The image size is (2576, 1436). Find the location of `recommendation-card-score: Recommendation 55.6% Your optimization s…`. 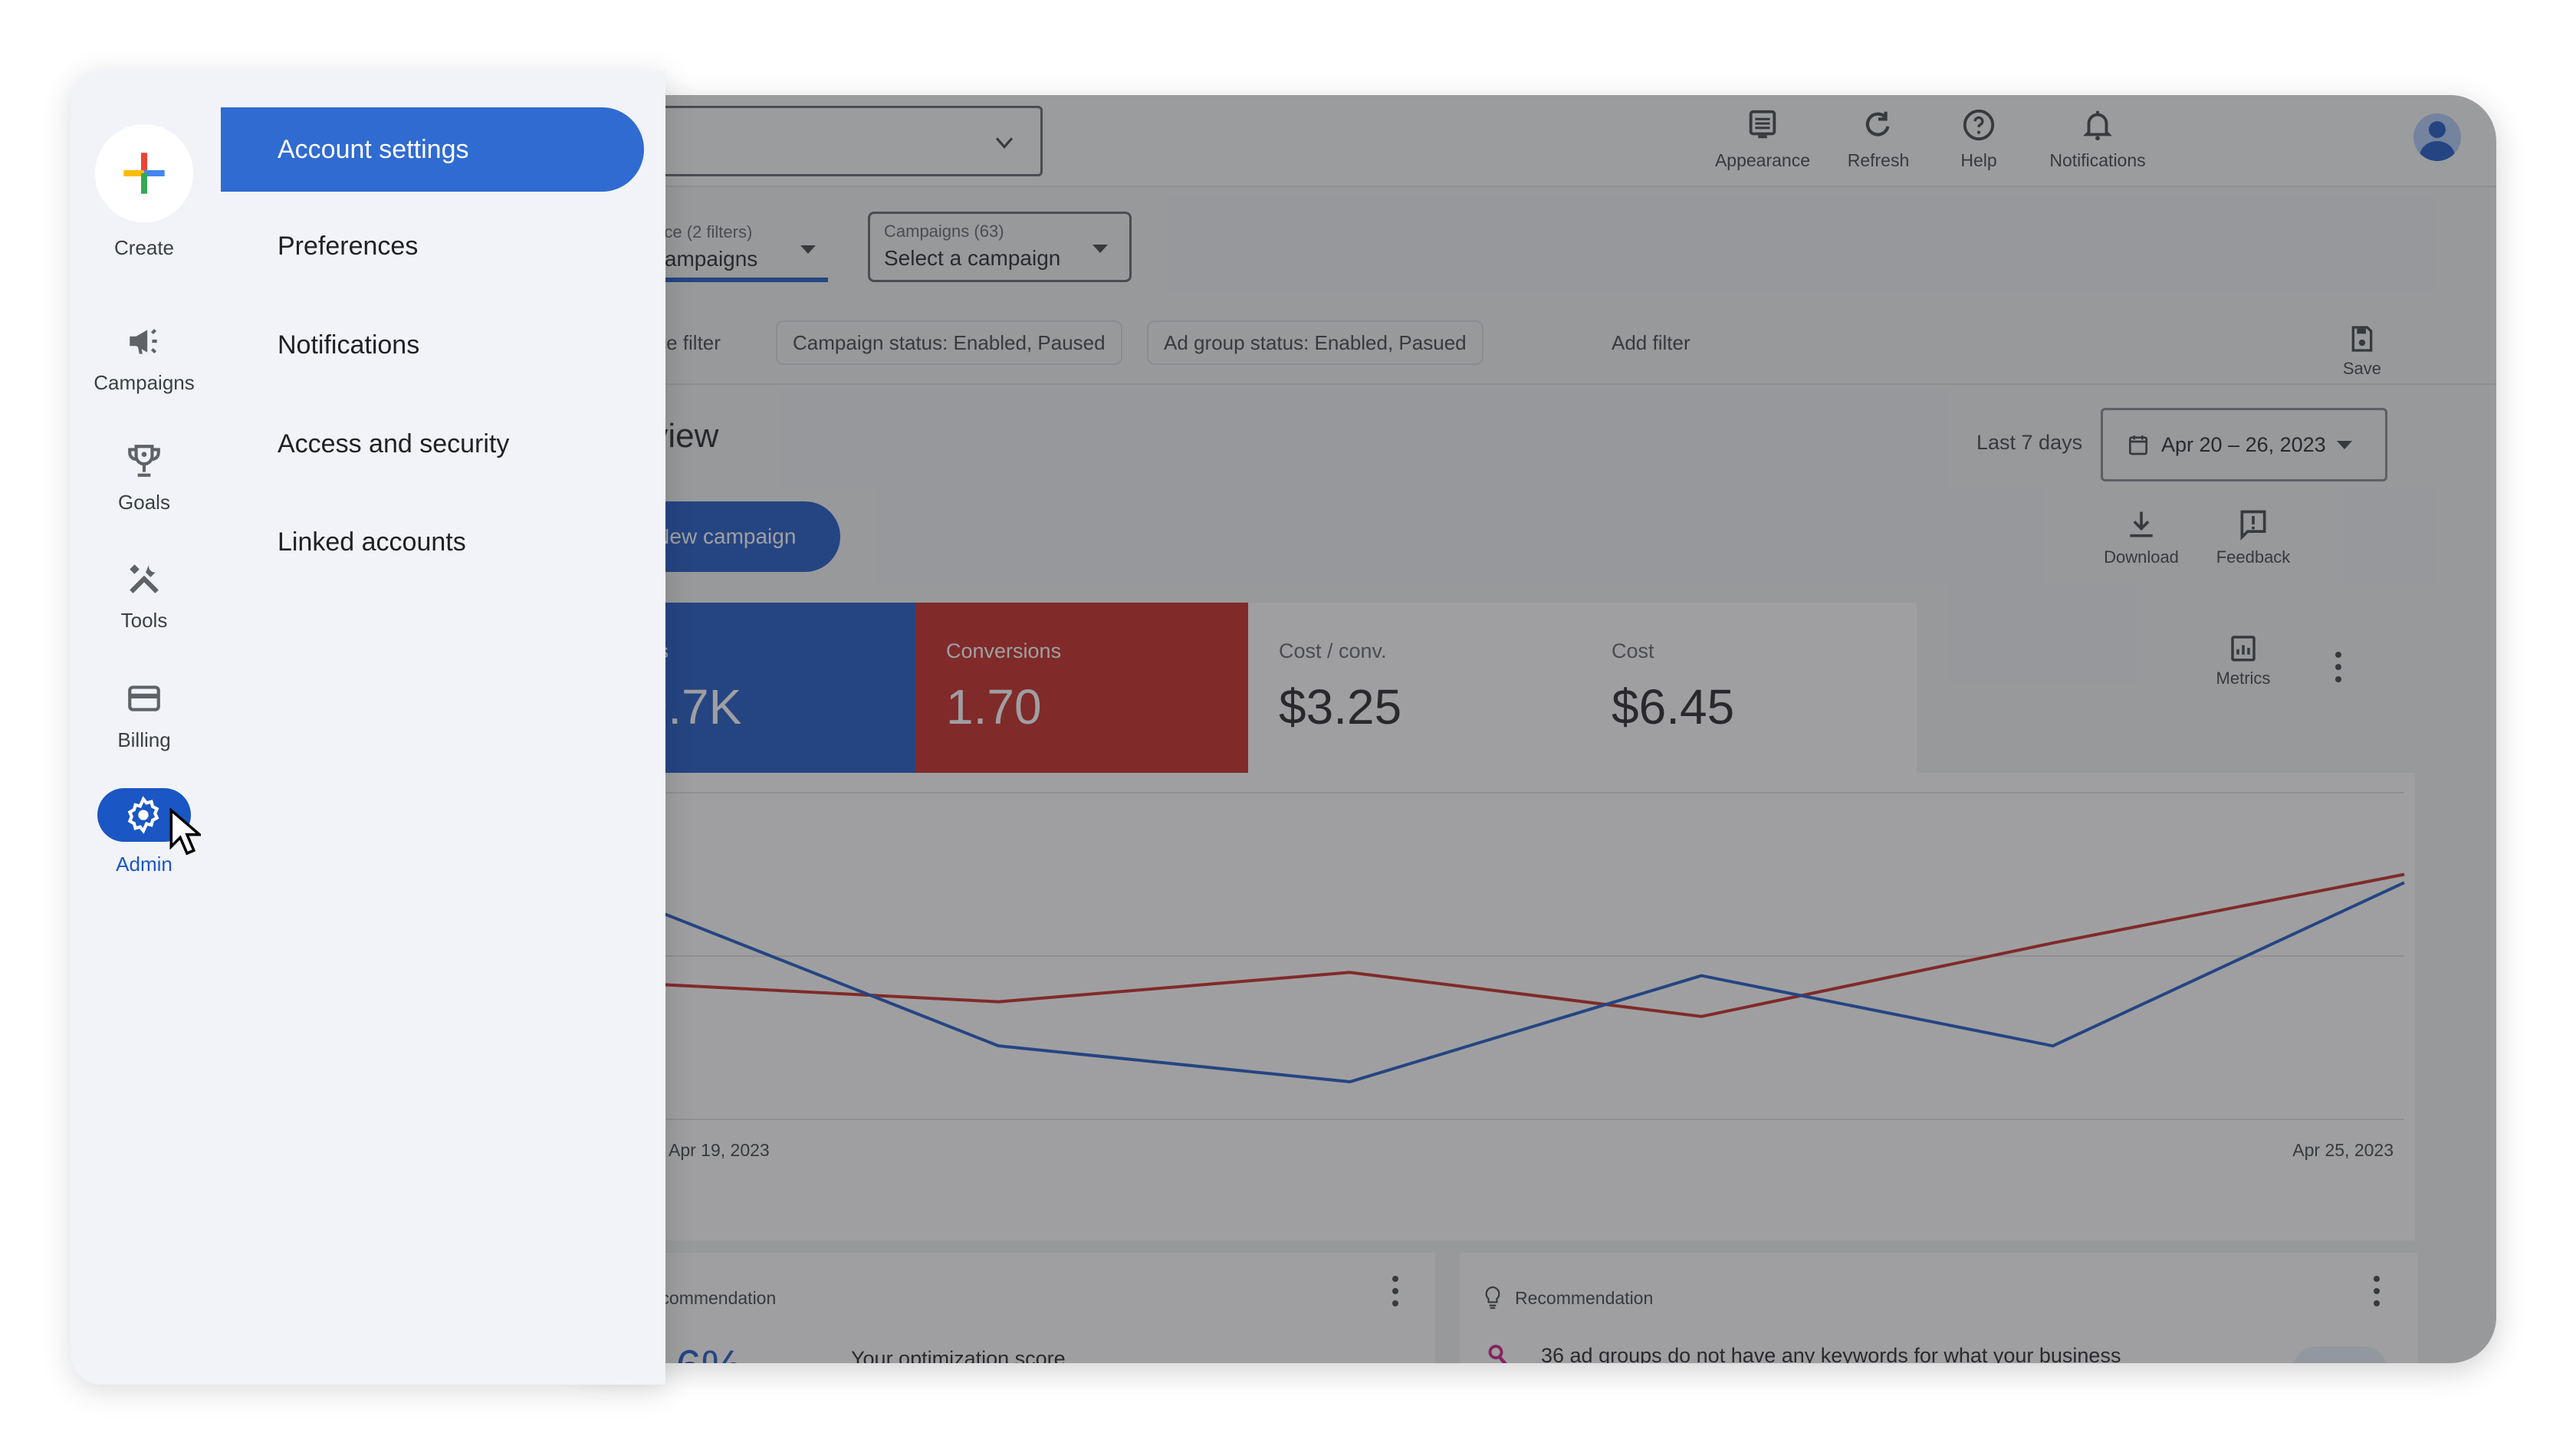

recommendation-card-score: Recommendation 55.6% Your optimization s… is located at coordinates (1009, 1308).